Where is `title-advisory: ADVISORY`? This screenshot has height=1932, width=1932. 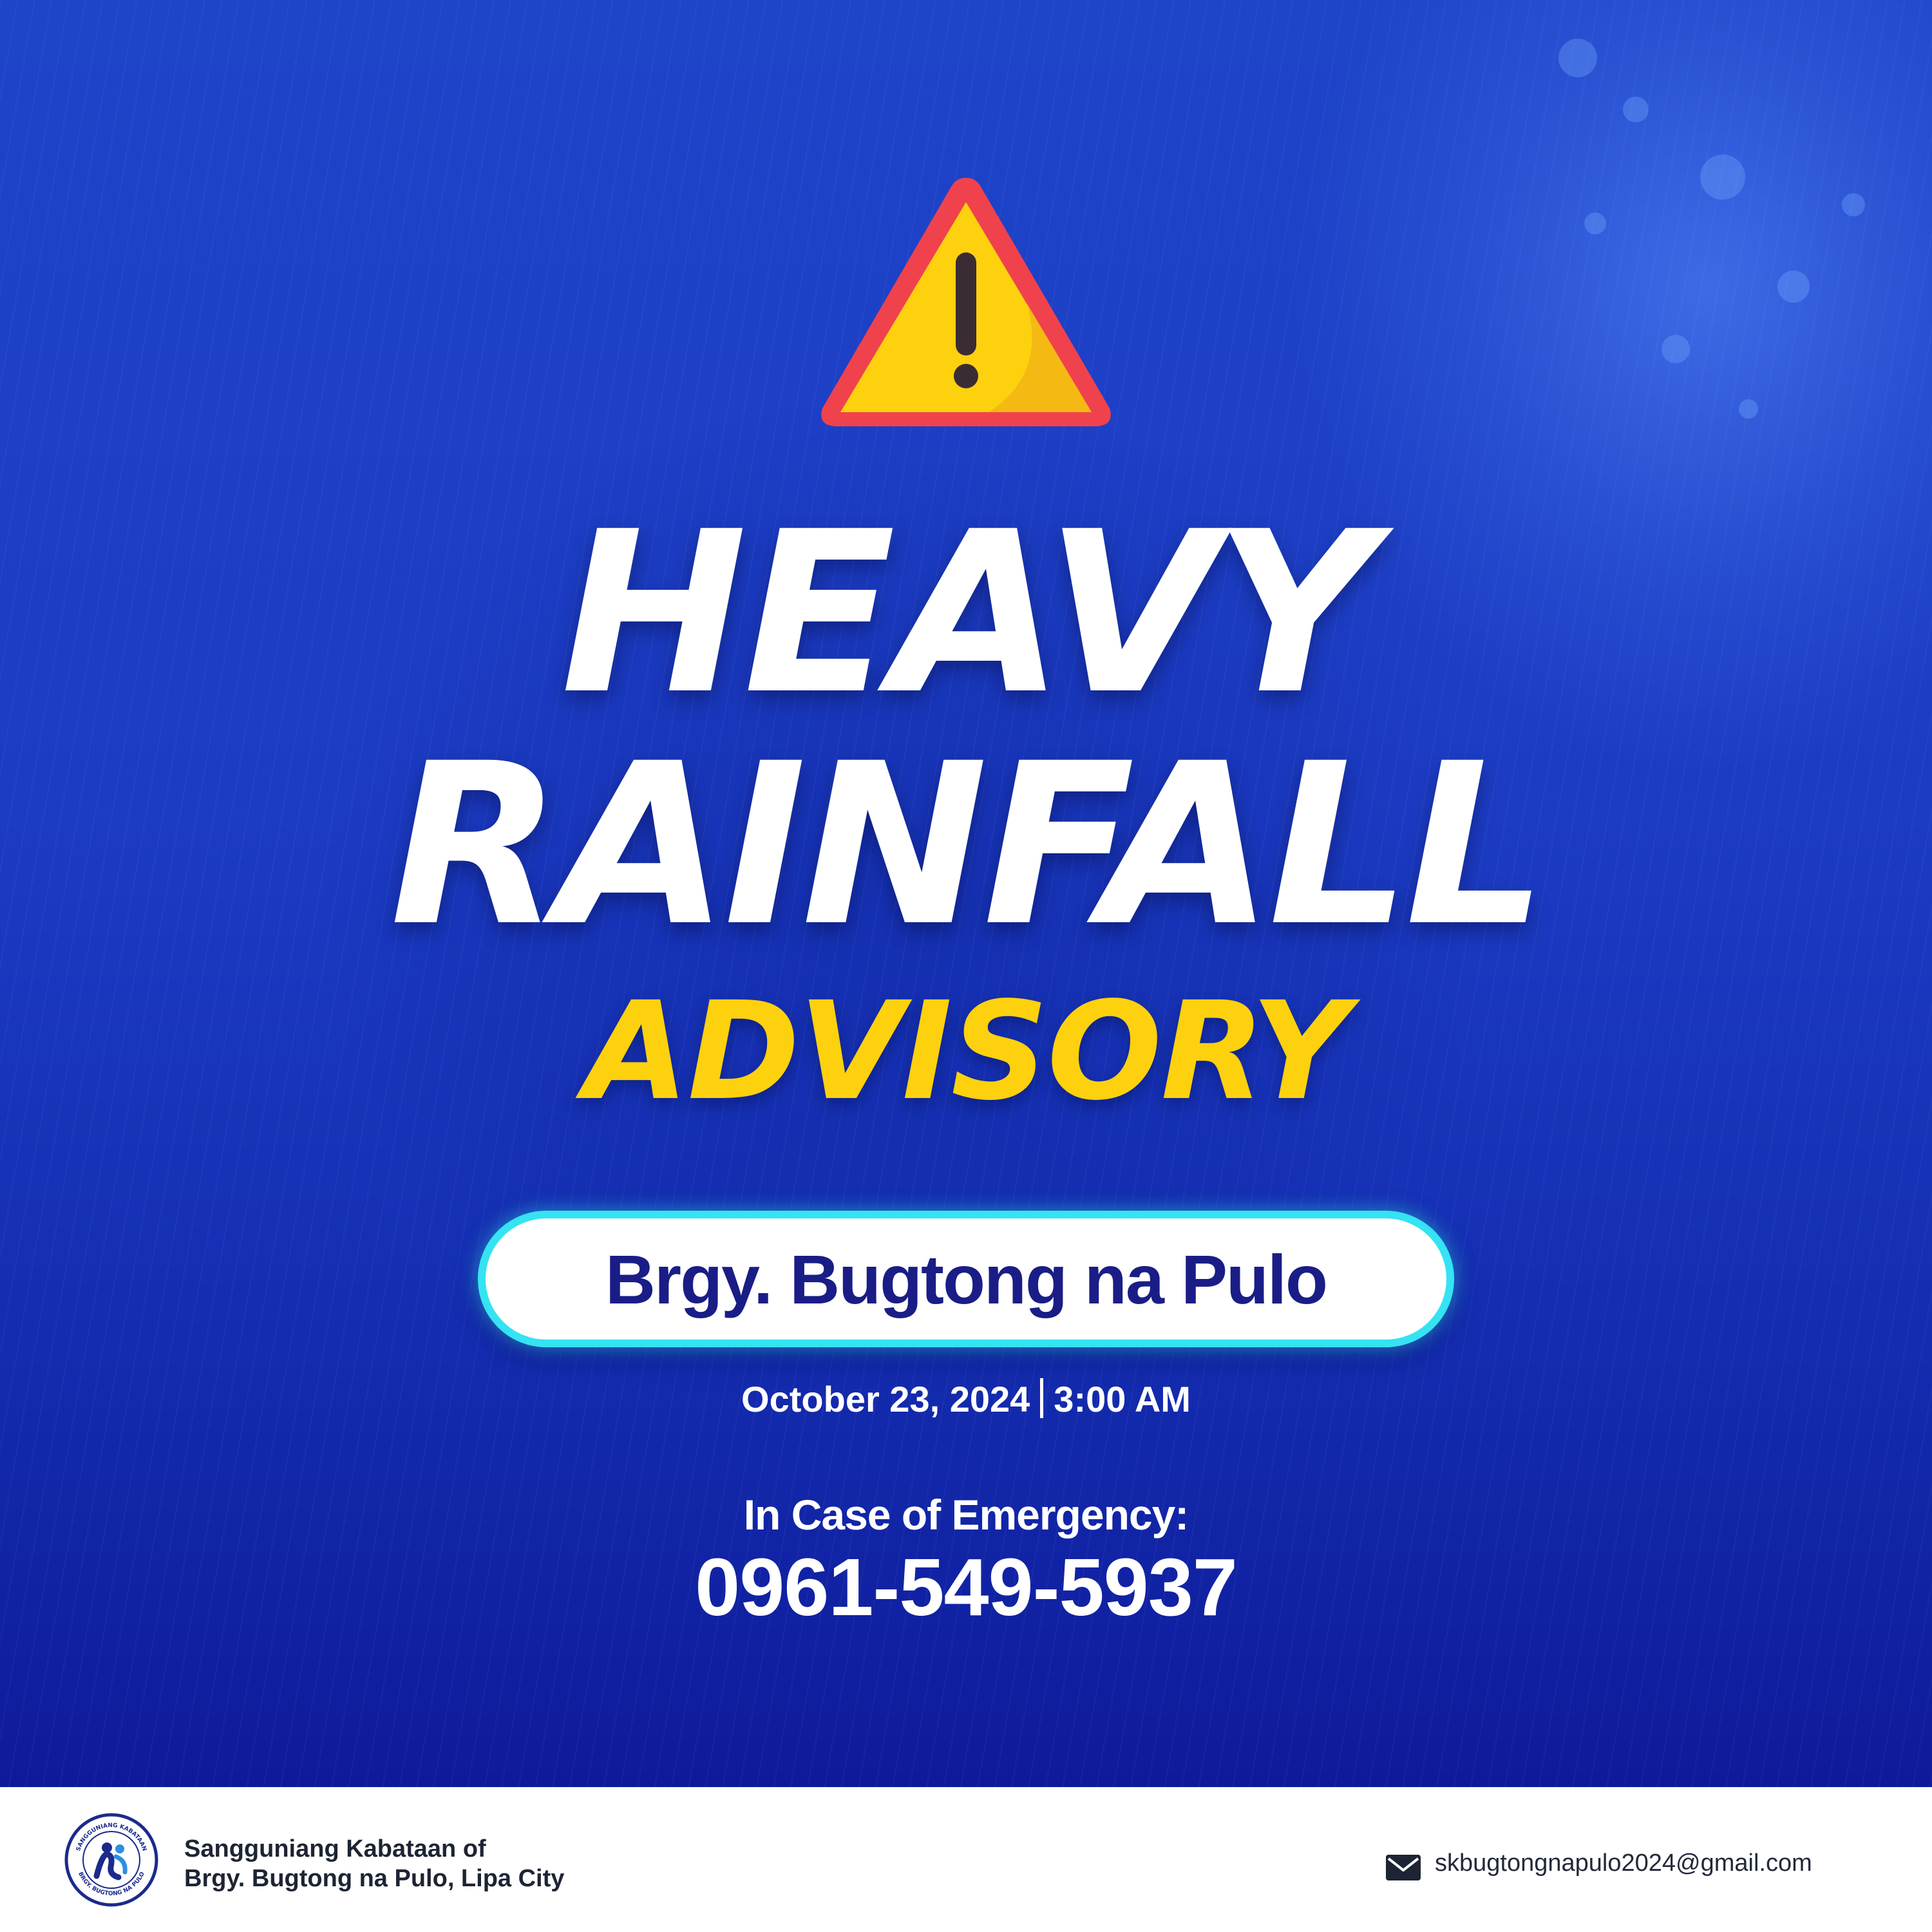 title-advisory: ADVISORY is located at coordinates (967, 1051).